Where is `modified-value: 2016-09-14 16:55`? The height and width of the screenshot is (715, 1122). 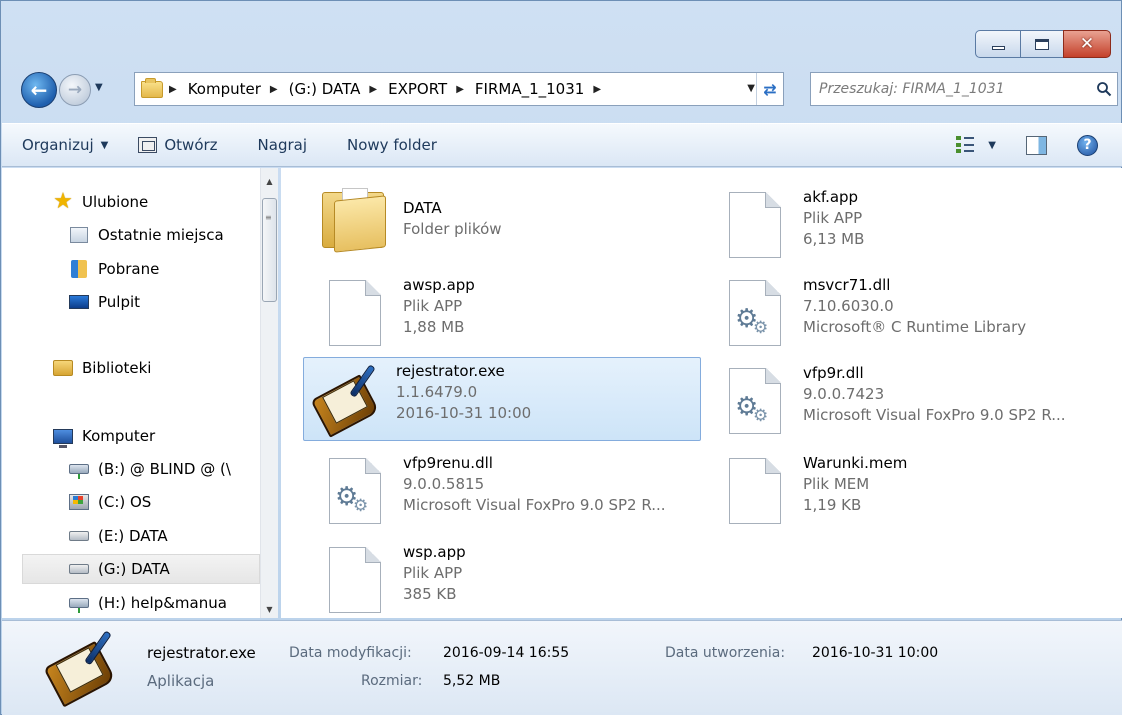
modified-value: 2016-09-14 16:55 is located at coordinates (506, 653).